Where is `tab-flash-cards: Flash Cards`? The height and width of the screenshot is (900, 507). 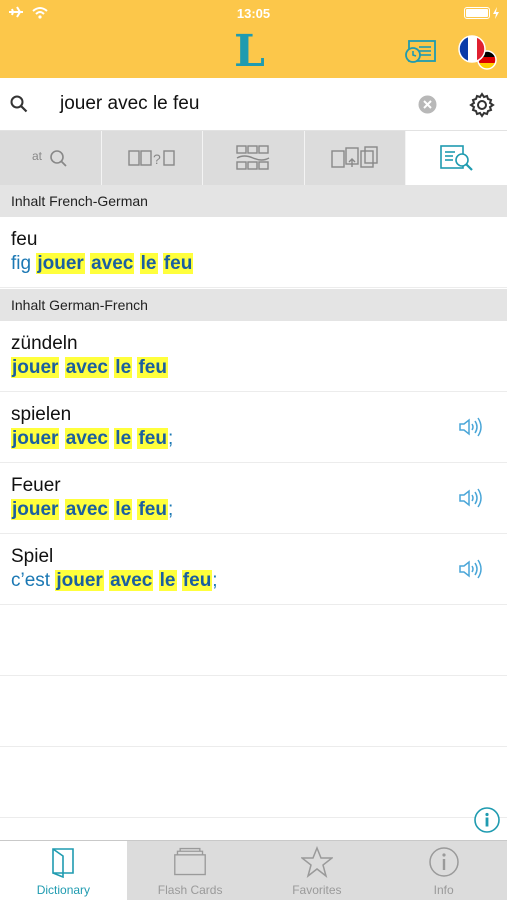
tab-flash-cards: Flash Cards is located at coordinates (190, 870).